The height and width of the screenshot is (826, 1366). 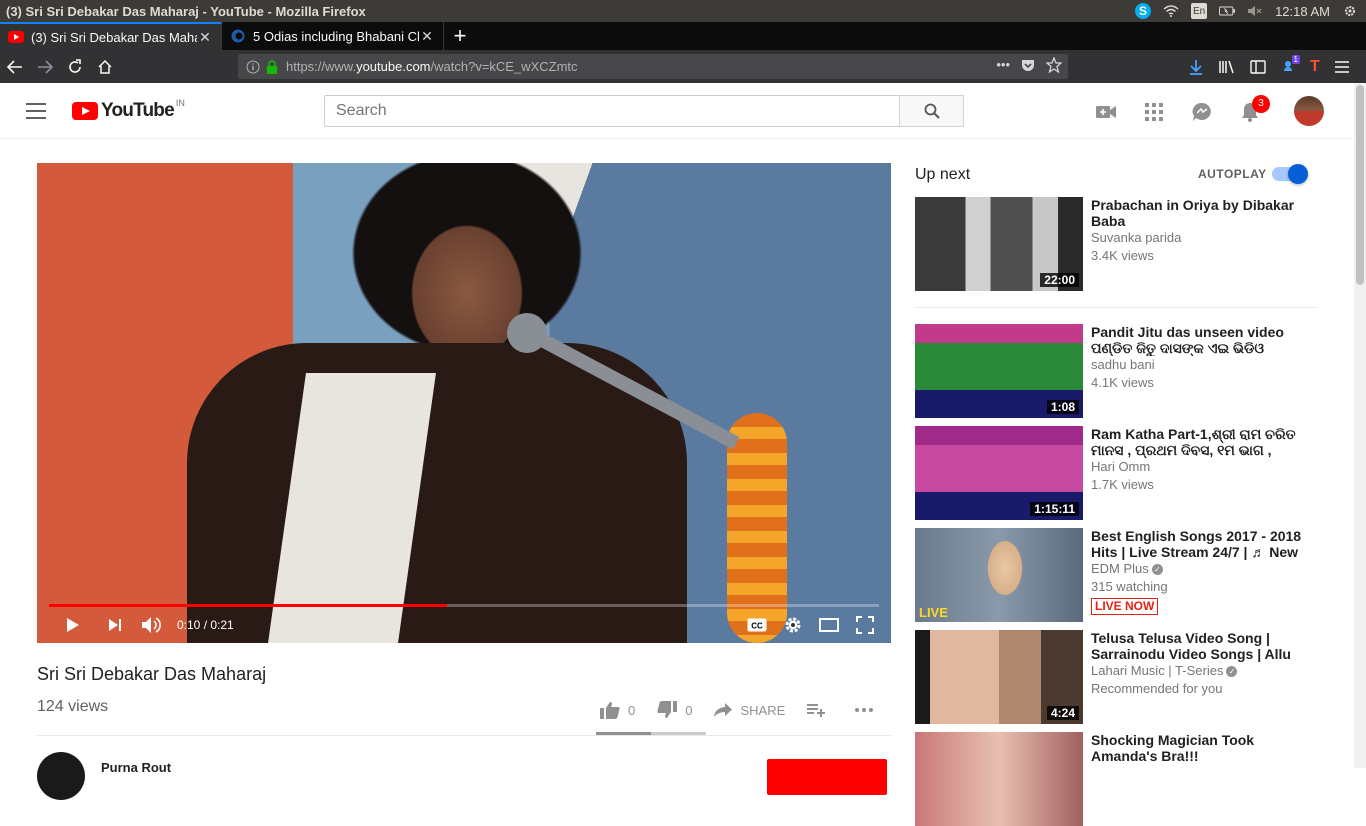 What do you see at coordinates (36, 111) in the screenshot?
I see `guide-menu-icon` at bounding box center [36, 111].